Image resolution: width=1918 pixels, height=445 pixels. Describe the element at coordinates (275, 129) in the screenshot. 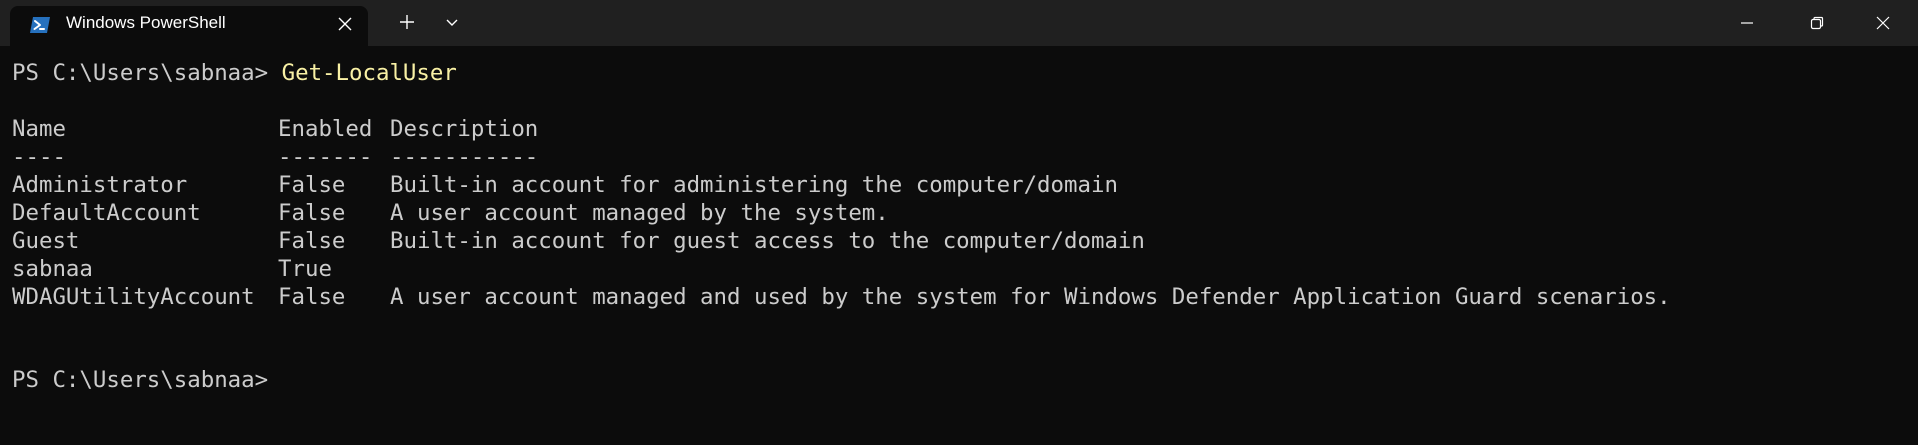

I see `table-header: Name Enabled Description` at that location.